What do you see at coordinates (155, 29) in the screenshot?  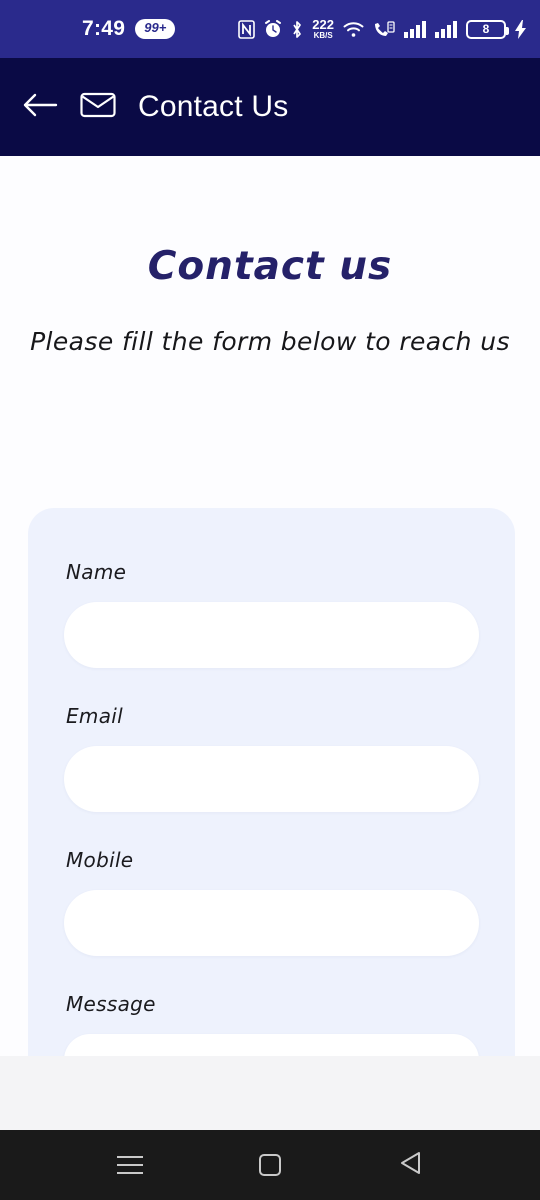 I see `notification-count-badge: 99+` at bounding box center [155, 29].